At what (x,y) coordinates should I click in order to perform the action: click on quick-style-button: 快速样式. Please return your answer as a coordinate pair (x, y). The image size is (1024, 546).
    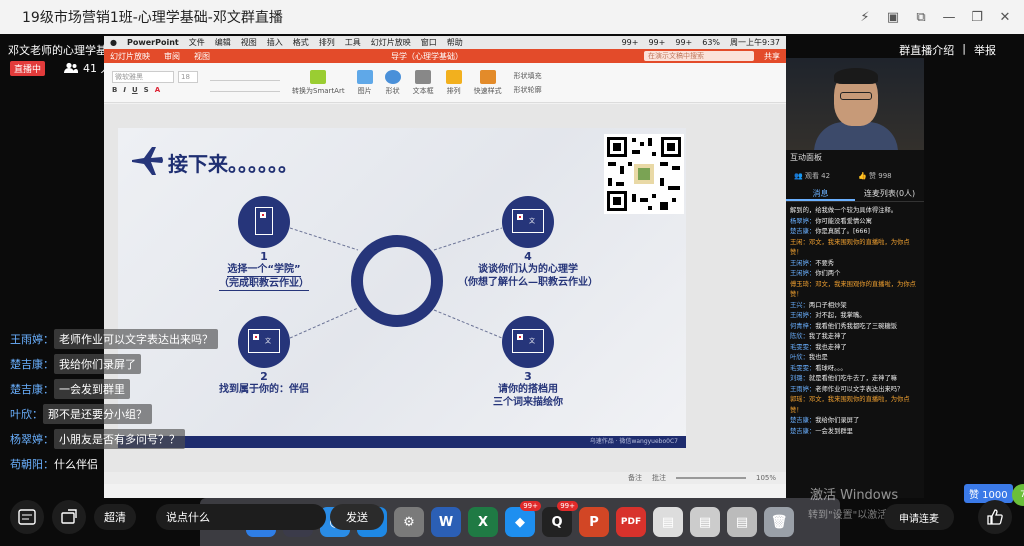
    Looking at the image, I should click on (488, 82).